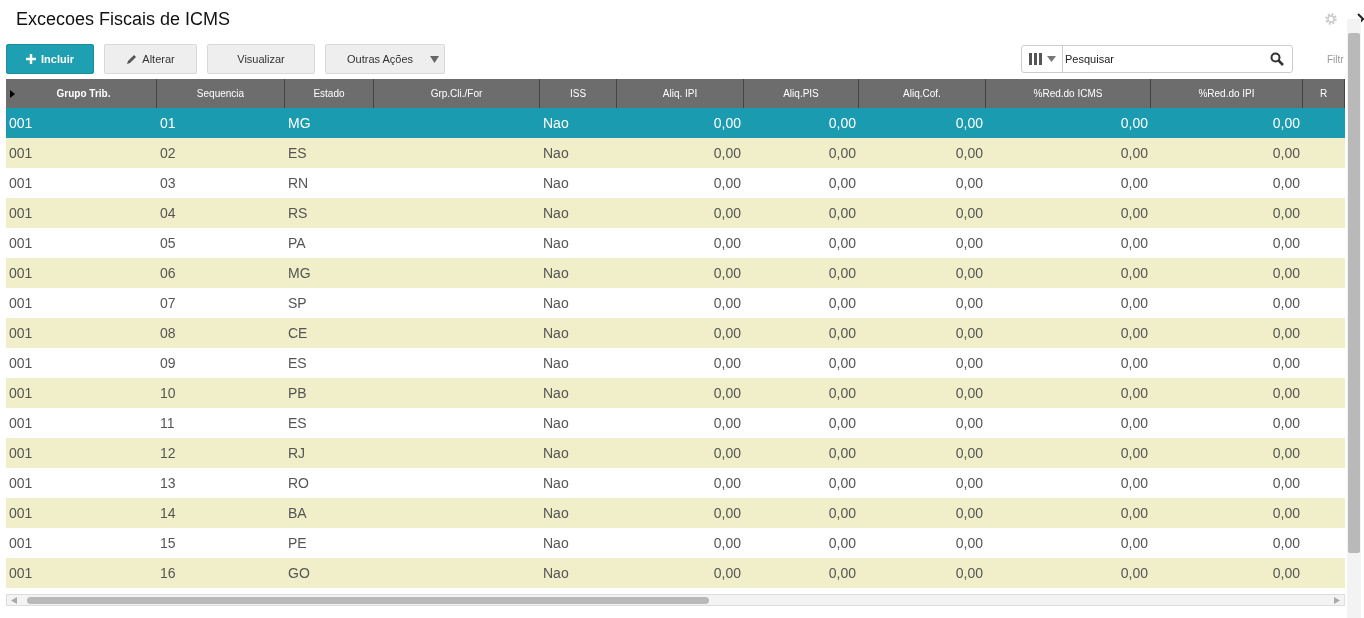 This screenshot has height=618, width=1364. Describe the element at coordinates (168, 273) in the screenshot. I see `table-cell: 06` at that location.